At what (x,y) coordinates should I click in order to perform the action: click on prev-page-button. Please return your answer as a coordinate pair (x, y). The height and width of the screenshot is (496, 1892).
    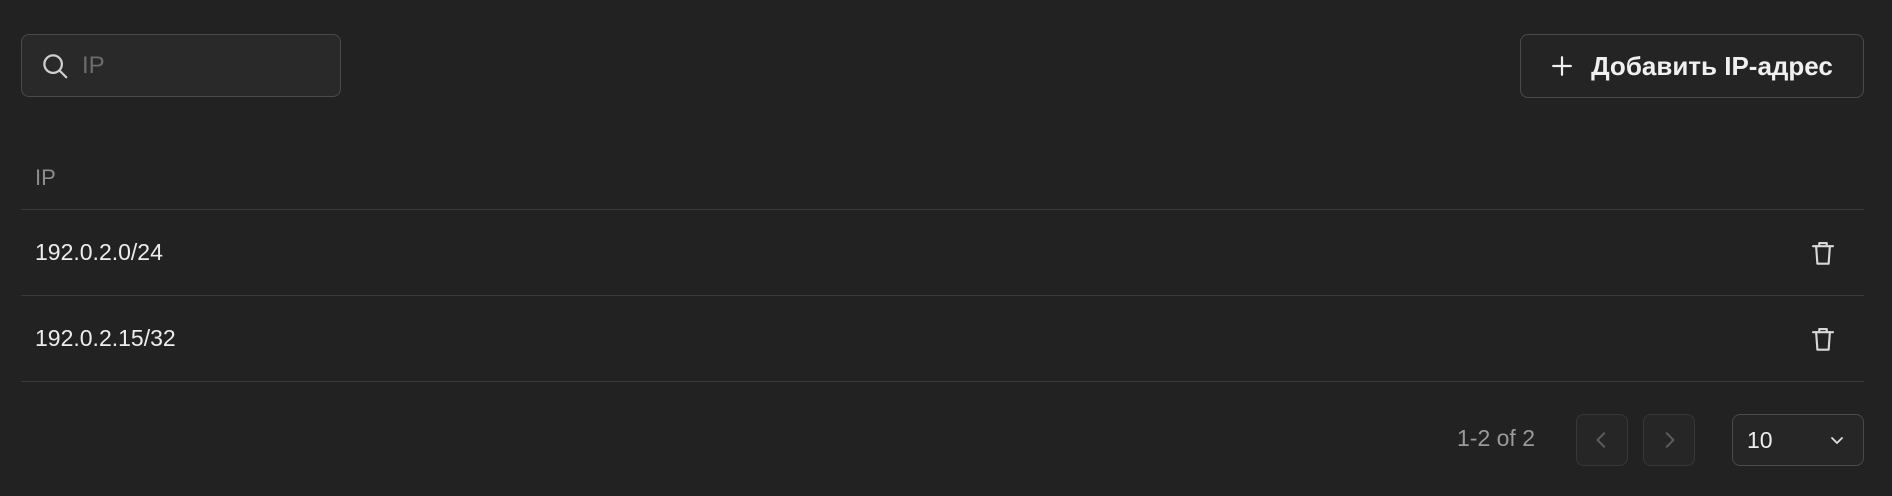
    Looking at the image, I should click on (1602, 440).